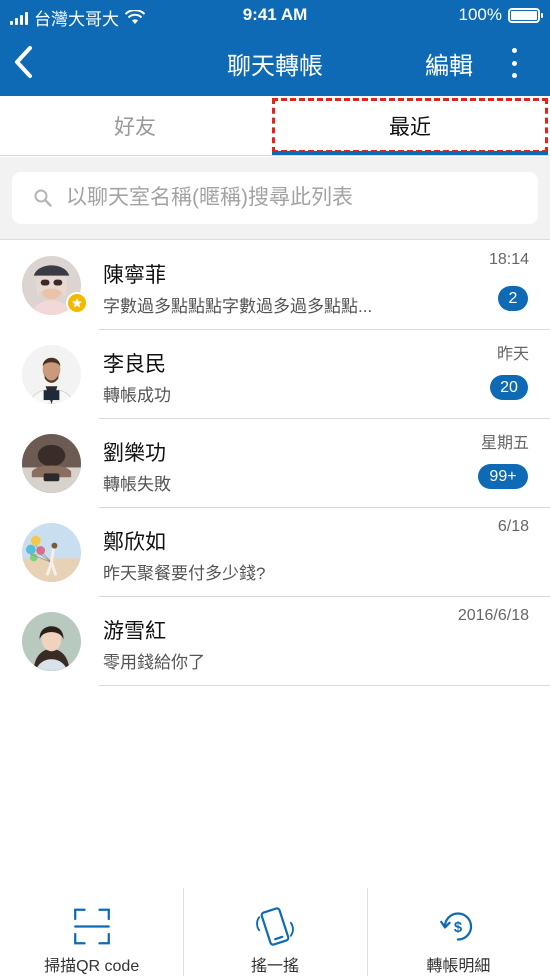 This screenshot has height=976, width=550. I want to click on shake-label: 搖一搖, so click(274, 966).